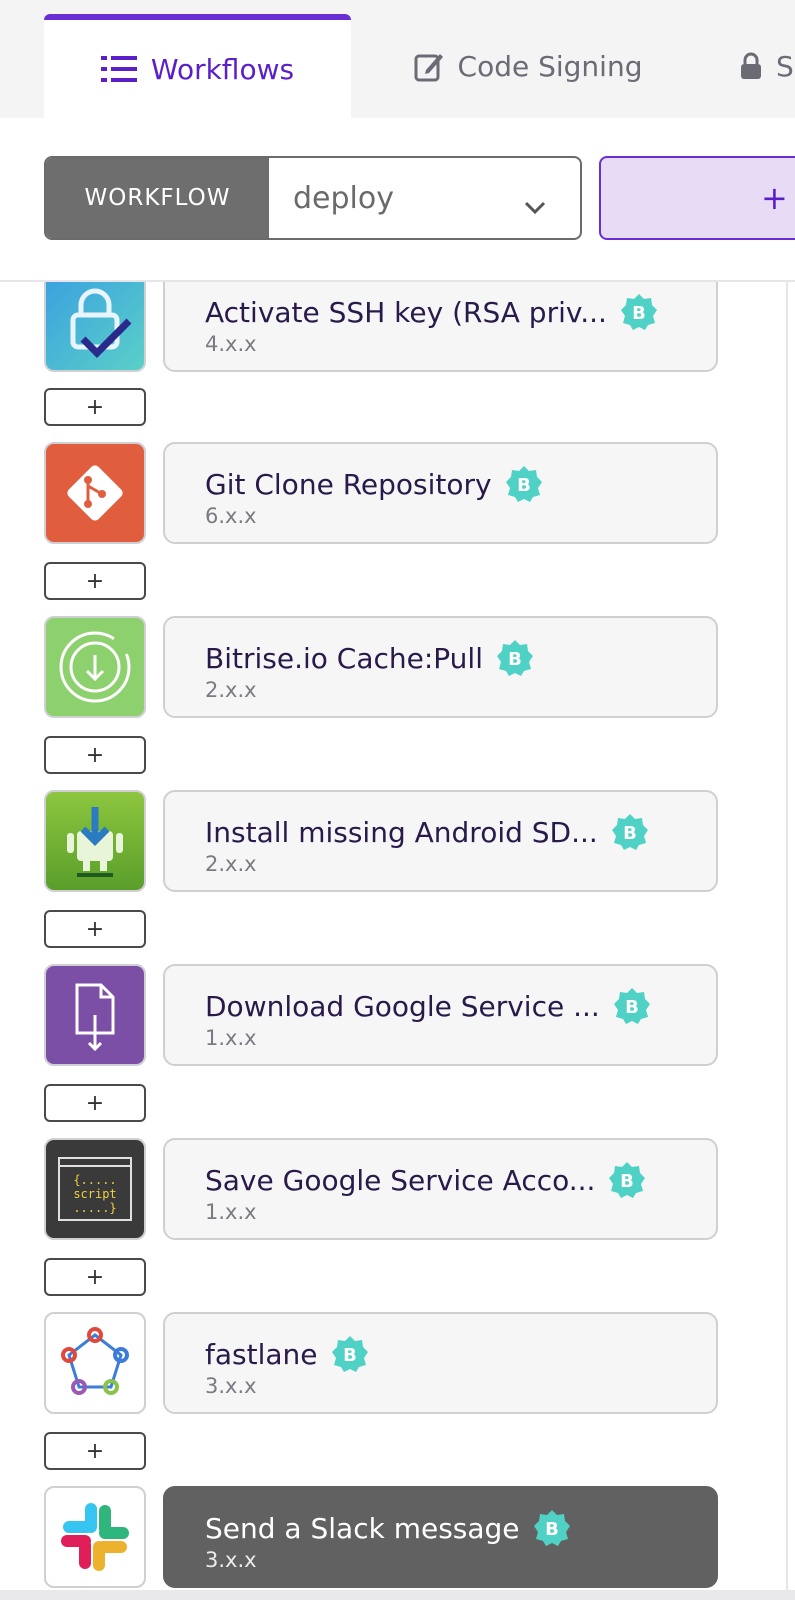 Image resolution: width=795 pixels, height=1600 pixels. What do you see at coordinates (751, 66) in the screenshot?
I see `lock-icon` at bounding box center [751, 66].